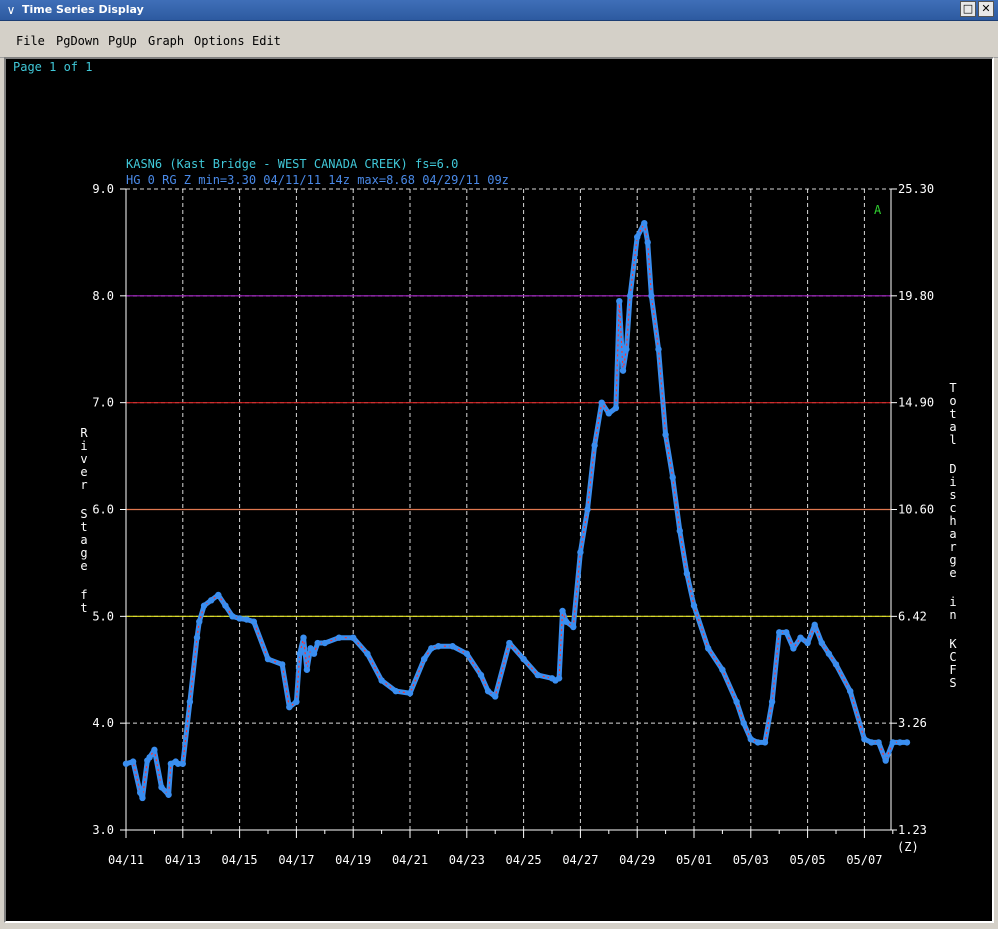 The image size is (998, 929). Describe the element at coordinates (952, 469) in the screenshot. I see `axis-title-char: D` at that location.